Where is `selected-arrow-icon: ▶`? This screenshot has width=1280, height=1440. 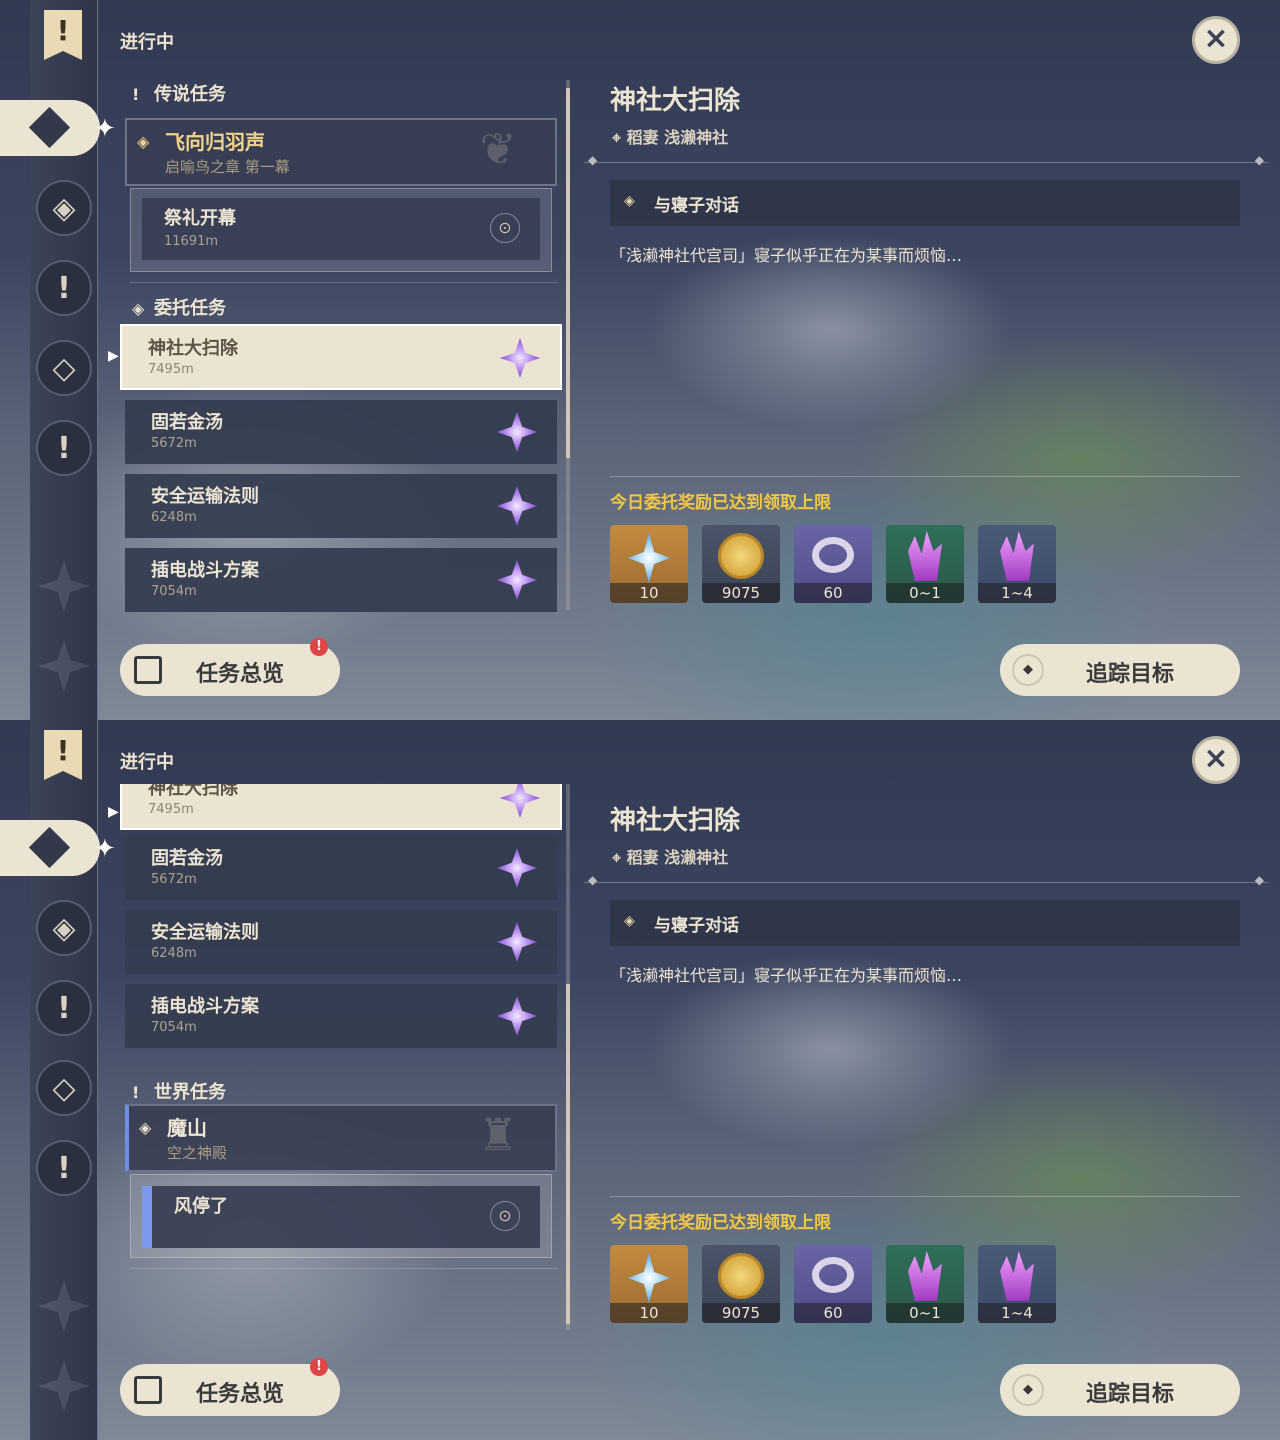 selected-arrow-icon: ▶ is located at coordinates (113, 356).